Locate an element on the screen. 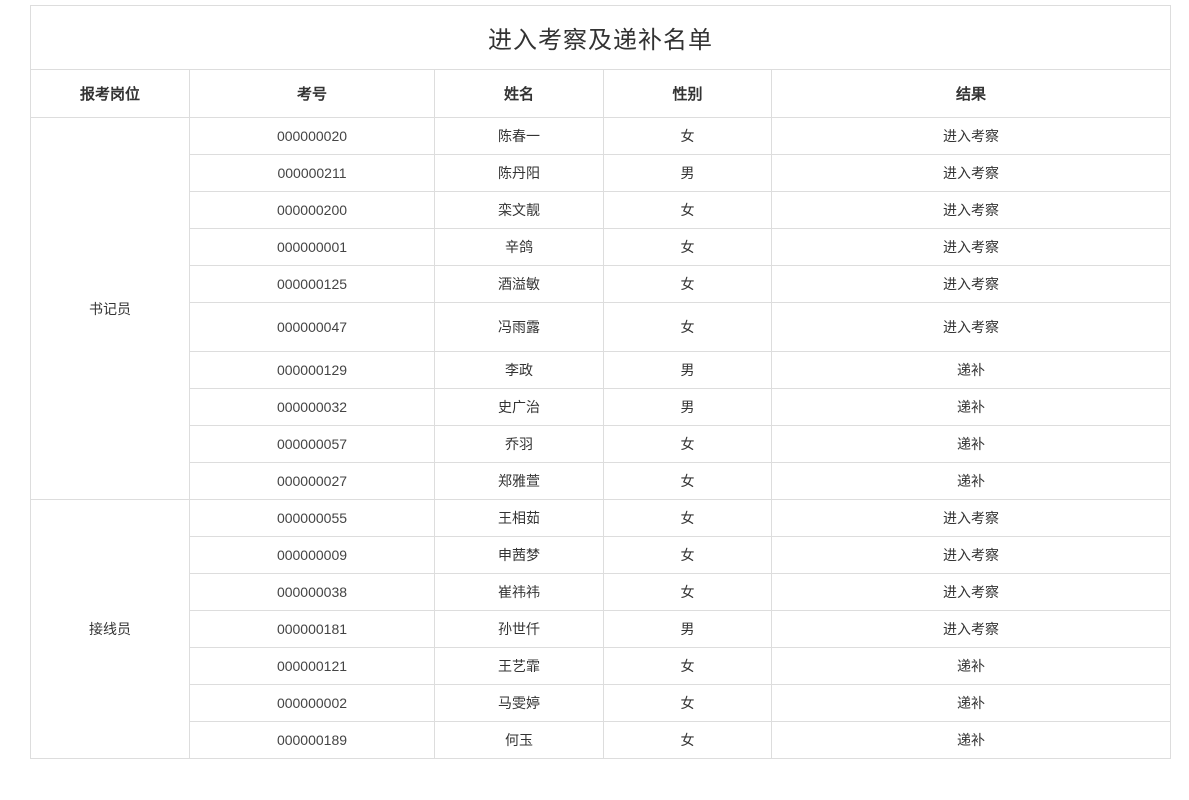  name-cell: 郑雅萱 is located at coordinates (519, 481).